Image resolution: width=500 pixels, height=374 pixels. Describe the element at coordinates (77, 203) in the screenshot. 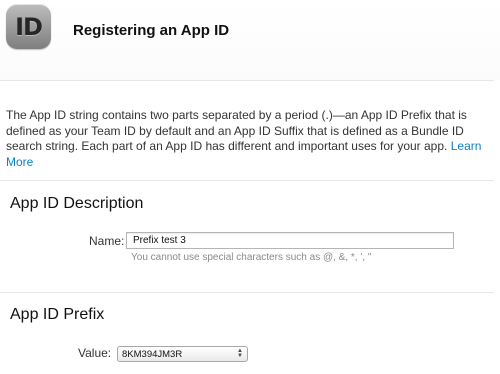

I see `app-id-description-heading: App ID Description` at that location.